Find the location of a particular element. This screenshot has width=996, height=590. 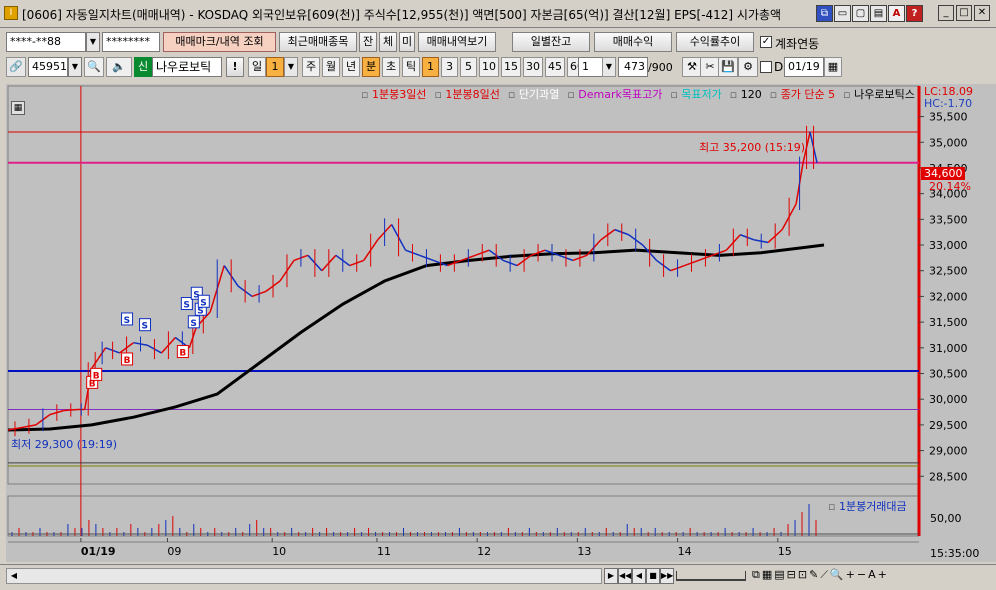

day-dropdown-icon: ▼ is located at coordinates (291, 67).